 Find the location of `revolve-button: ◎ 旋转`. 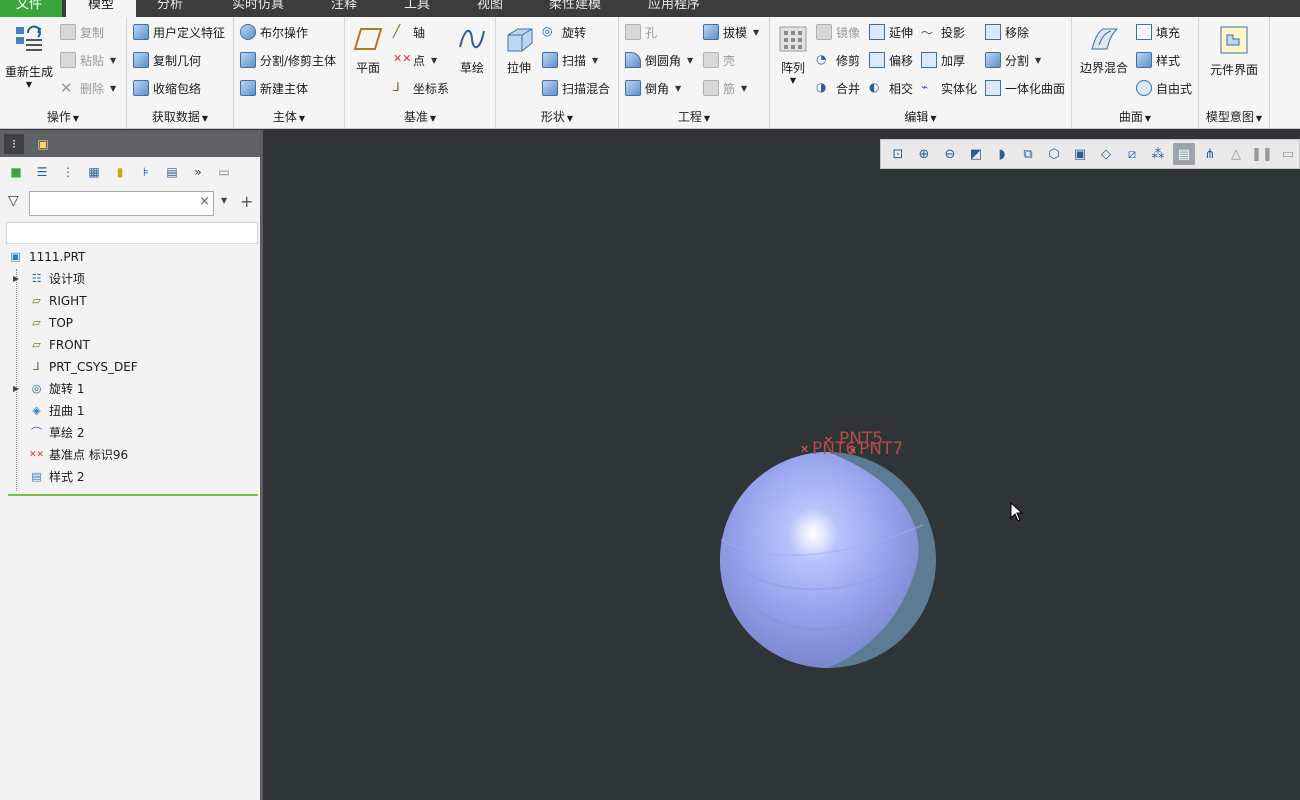

revolve-button: ◎ 旋转 is located at coordinates (564, 32).